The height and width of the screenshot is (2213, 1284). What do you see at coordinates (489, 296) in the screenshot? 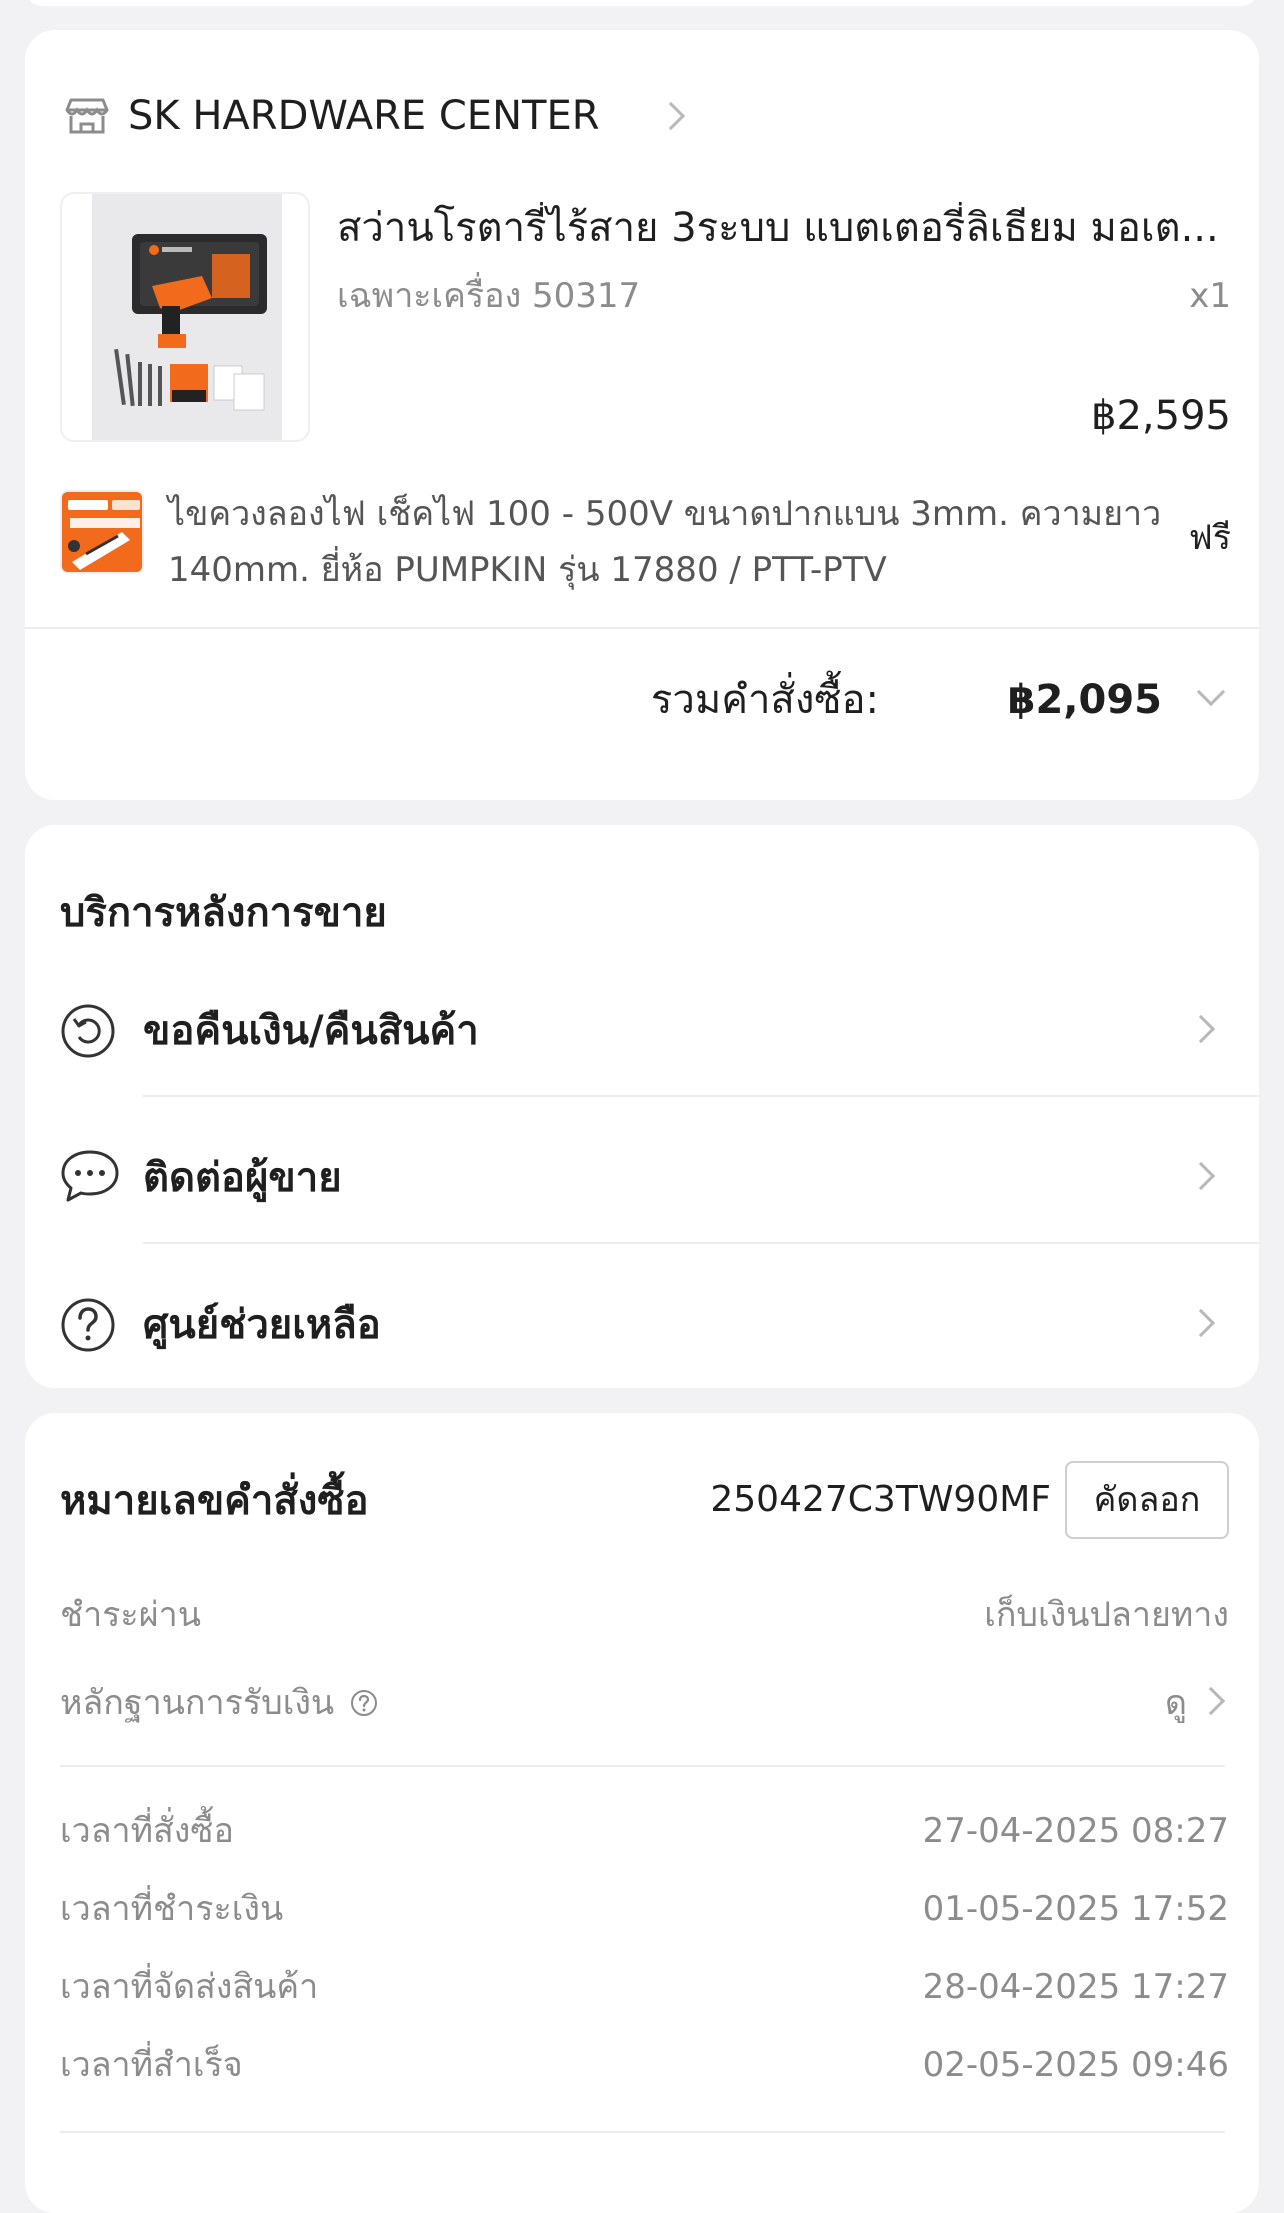
I see `product-variant: เฉพาะเครื่อง 50317` at bounding box center [489, 296].